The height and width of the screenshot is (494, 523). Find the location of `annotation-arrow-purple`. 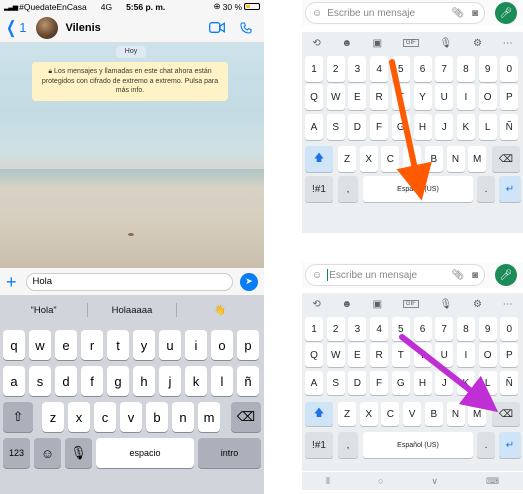

annotation-arrow-purple is located at coordinates (449, 373).